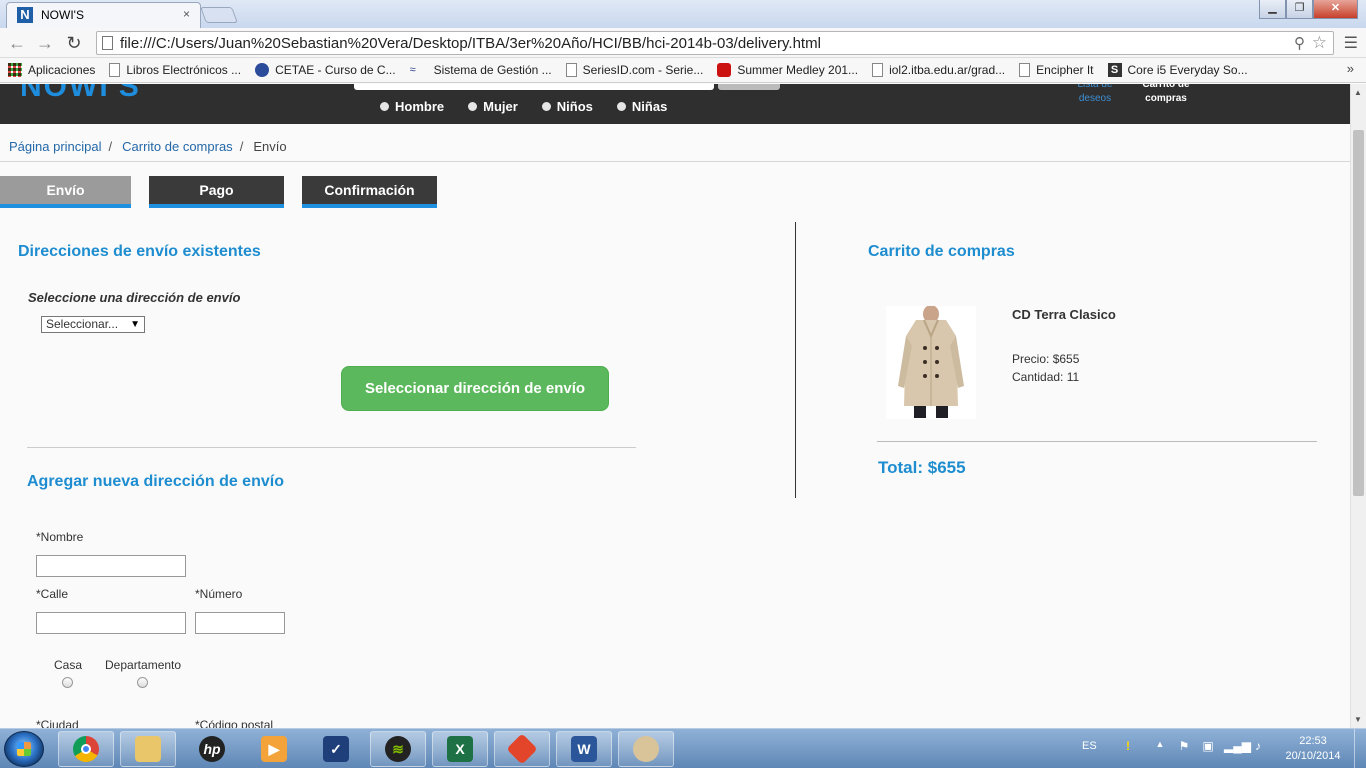 This screenshot has width=1366, height=768. What do you see at coordinates (67, 682) in the screenshot?
I see `casa-radio` at bounding box center [67, 682].